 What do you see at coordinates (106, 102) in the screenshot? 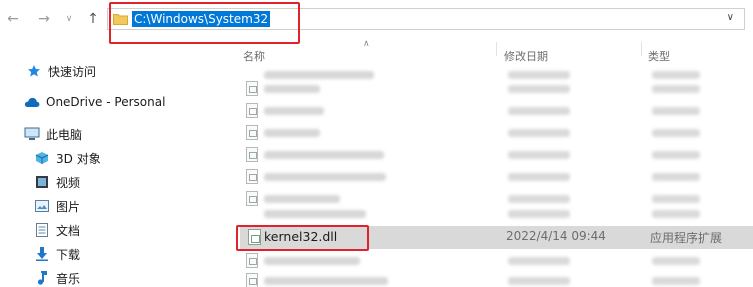
I see `sidebar-item-label: OneDrive - Personal` at bounding box center [106, 102].